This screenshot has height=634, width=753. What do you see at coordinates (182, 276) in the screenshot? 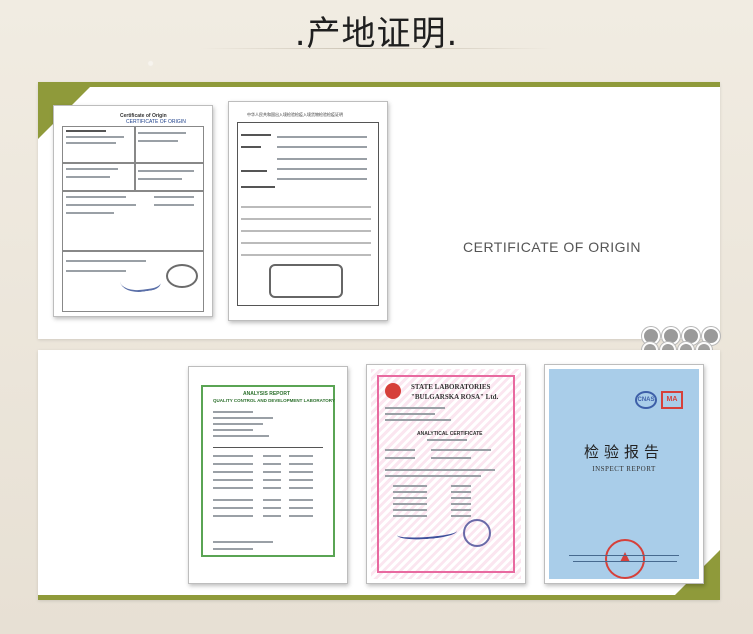
I see `stamp-mark` at bounding box center [182, 276].